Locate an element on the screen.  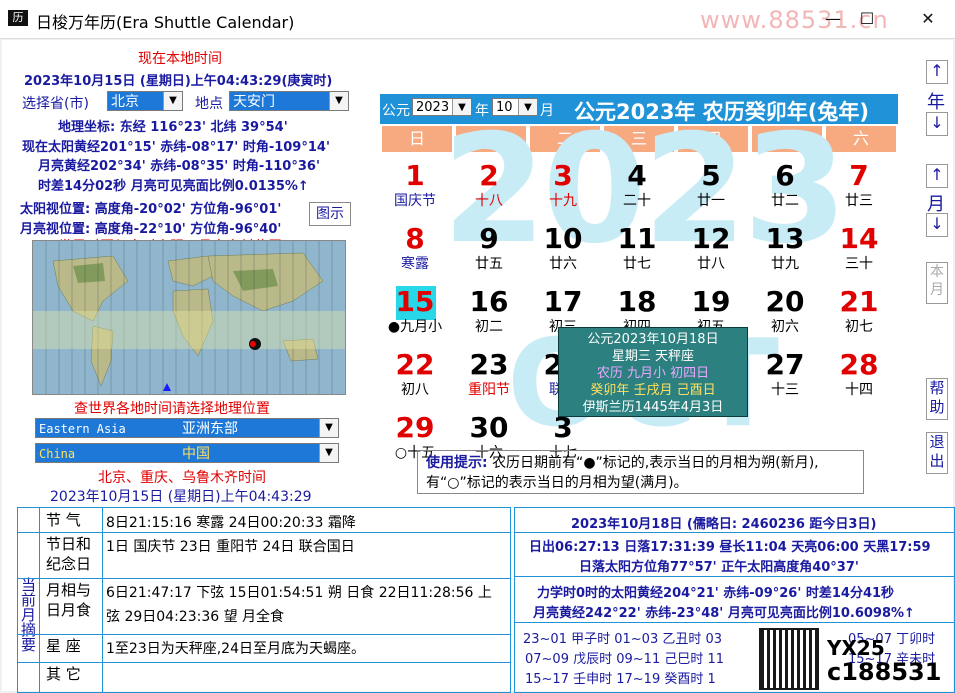
time-difference: 时差14分02秒 月亮可见亮面比例0.0135%↑ is located at coordinates (173, 186).